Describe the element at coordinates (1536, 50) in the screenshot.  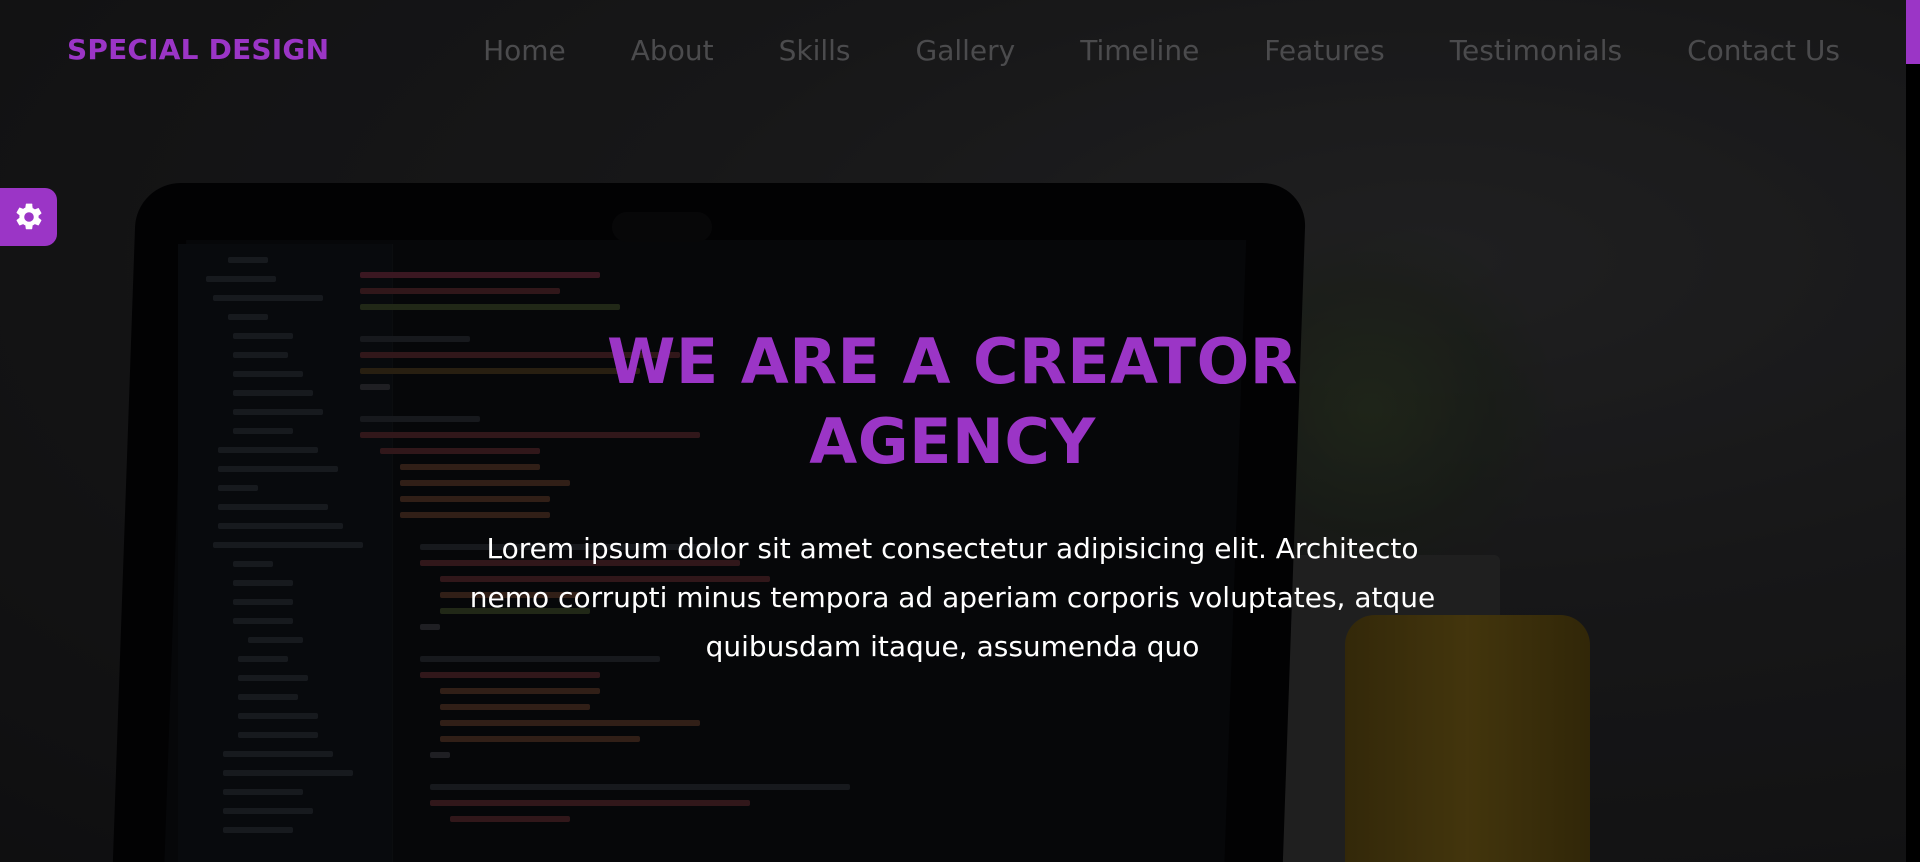
I see `nav-link-testimonials: Testimonials` at that location.